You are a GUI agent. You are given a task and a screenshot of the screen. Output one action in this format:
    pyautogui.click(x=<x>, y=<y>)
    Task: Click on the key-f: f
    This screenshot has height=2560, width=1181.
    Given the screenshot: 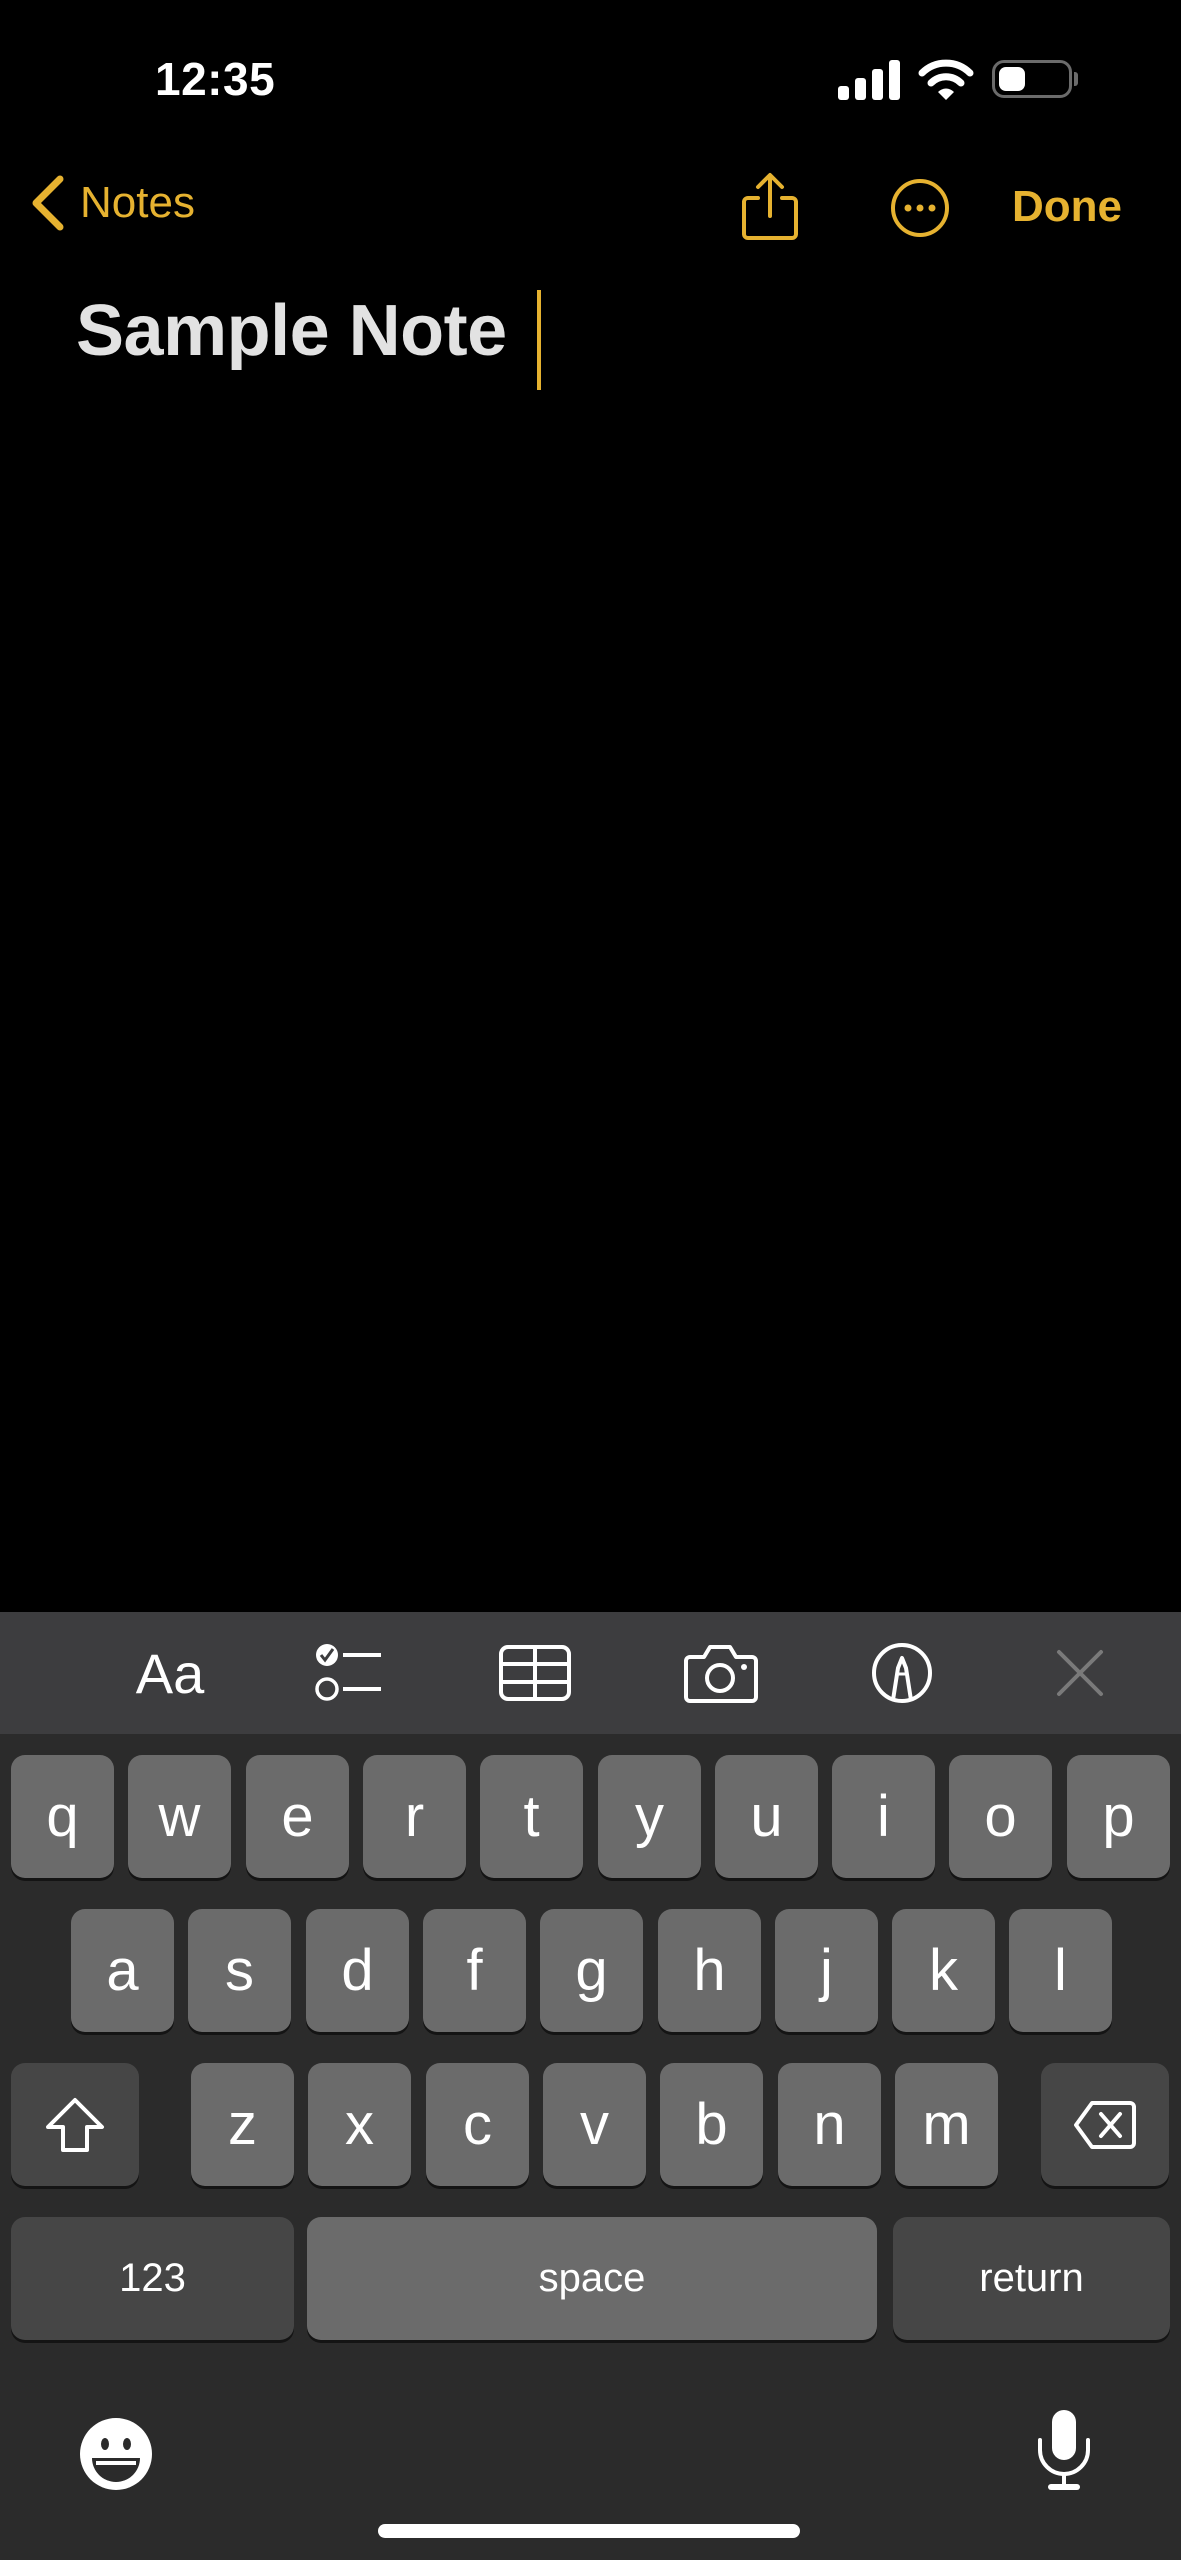 What is the action you would take?
    pyautogui.click(x=474, y=1970)
    